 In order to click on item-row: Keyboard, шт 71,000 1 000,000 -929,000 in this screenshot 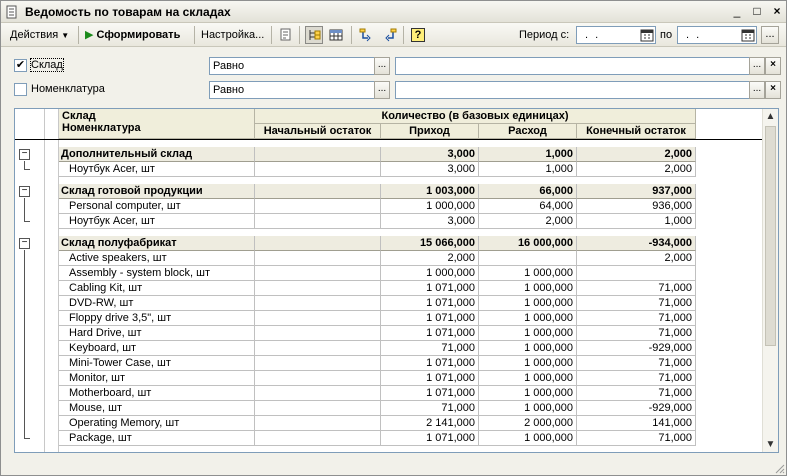, I will do `click(377, 348)`.